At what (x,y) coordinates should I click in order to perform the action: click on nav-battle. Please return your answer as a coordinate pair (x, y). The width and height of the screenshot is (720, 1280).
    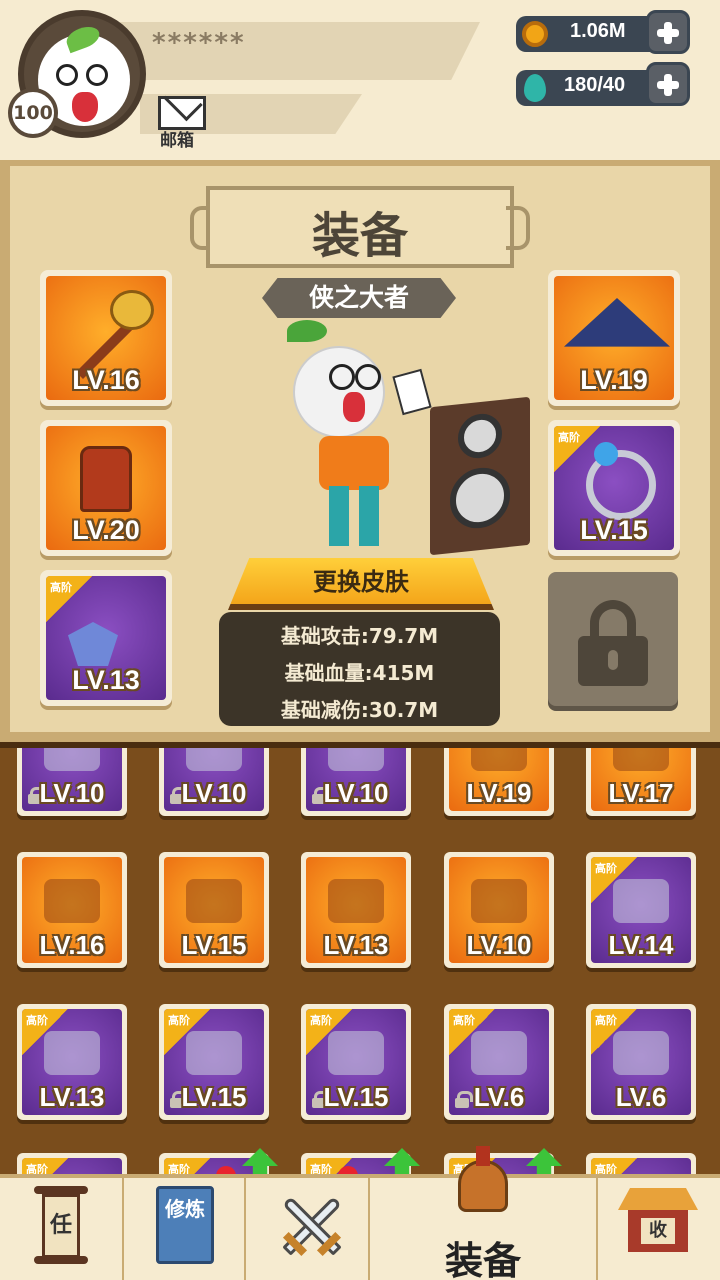
    Looking at the image, I should click on (308, 1229).